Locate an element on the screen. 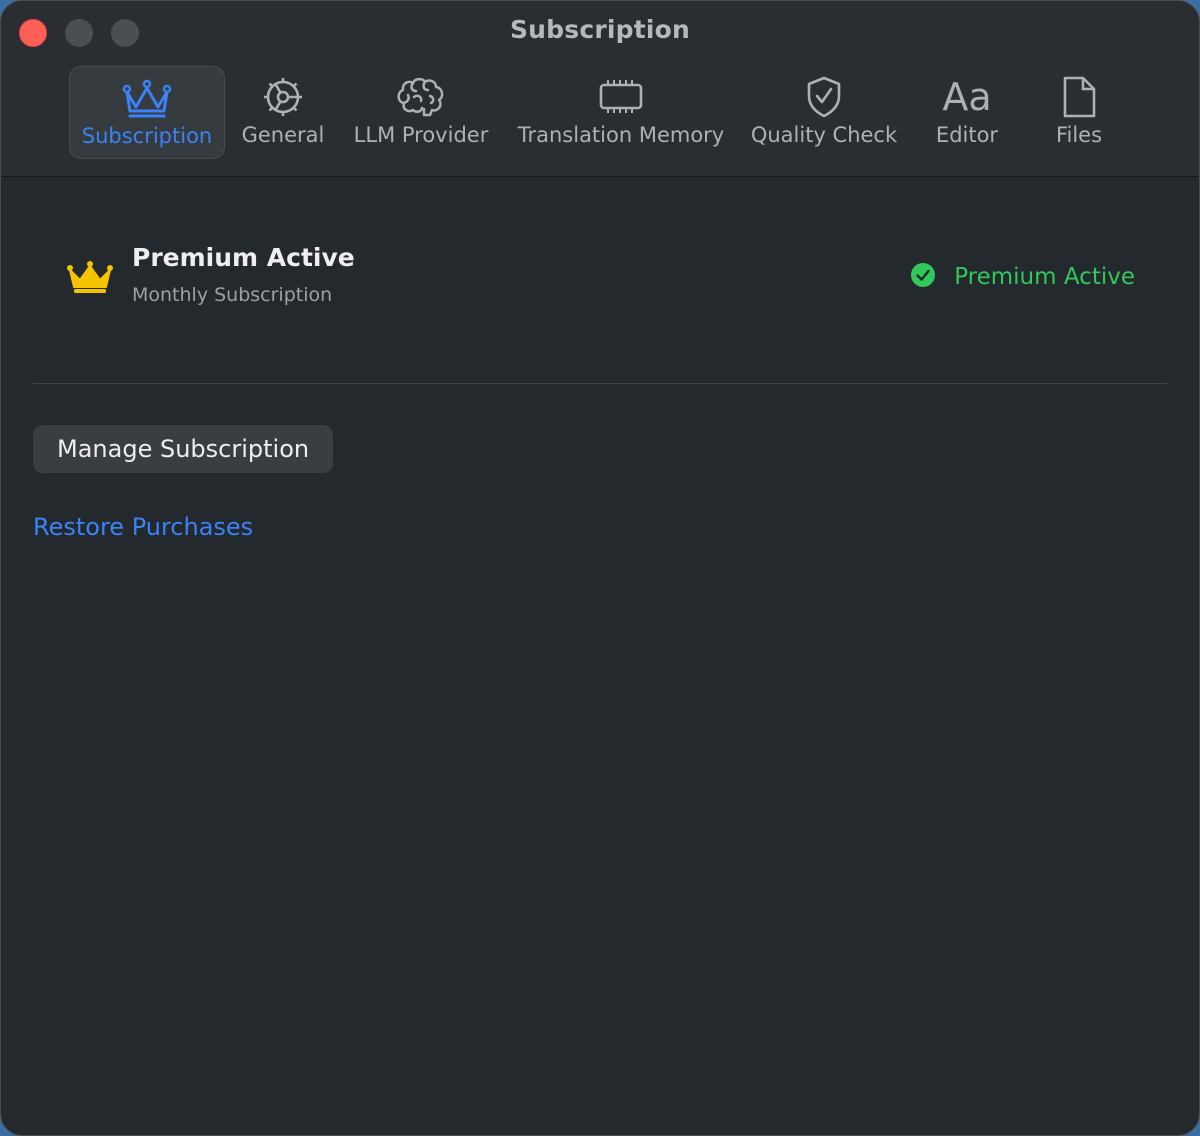 This screenshot has width=1200, height=1136. section-divider is located at coordinates (600, 383).